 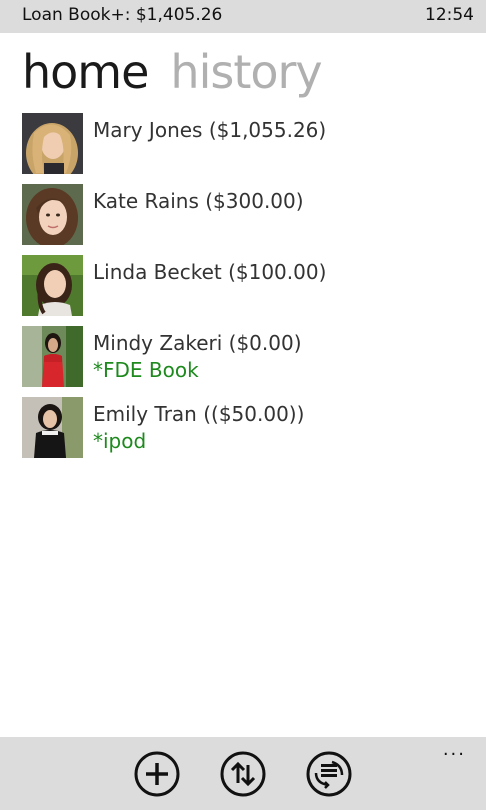 What do you see at coordinates (247, 428) in the screenshot?
I see `list-item: Emily Tran (($50.00)) *ipod` at bounding box center [247, 428].